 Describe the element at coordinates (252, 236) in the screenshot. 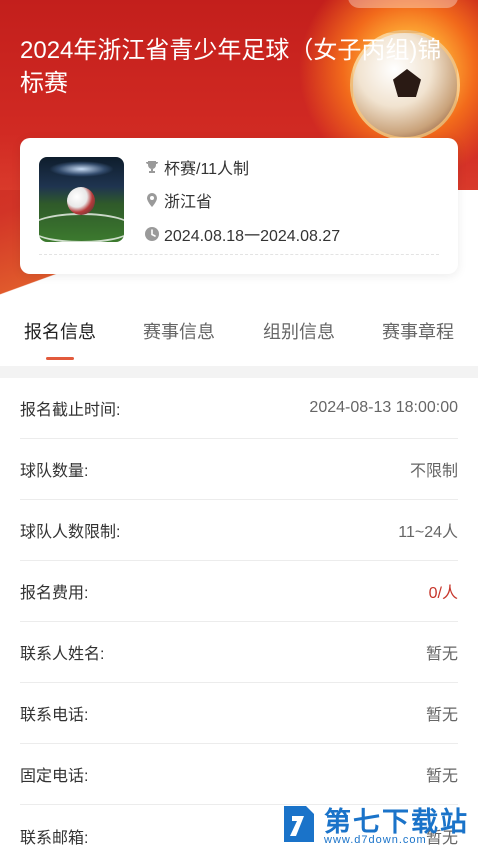

I see `event-dates: 2024.08.18一2024.08.27` at that location.